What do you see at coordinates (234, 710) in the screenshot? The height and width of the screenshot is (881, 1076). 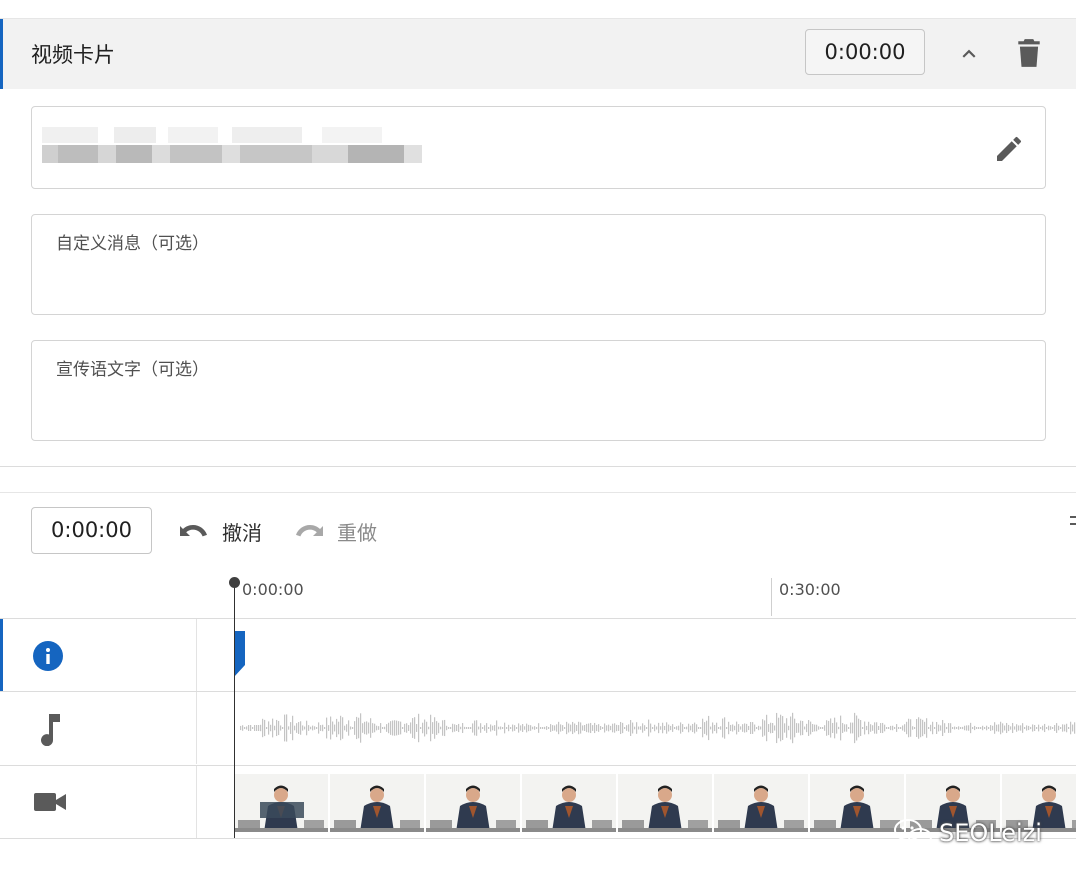 I see `playhead` at bounding box center [234, 710].